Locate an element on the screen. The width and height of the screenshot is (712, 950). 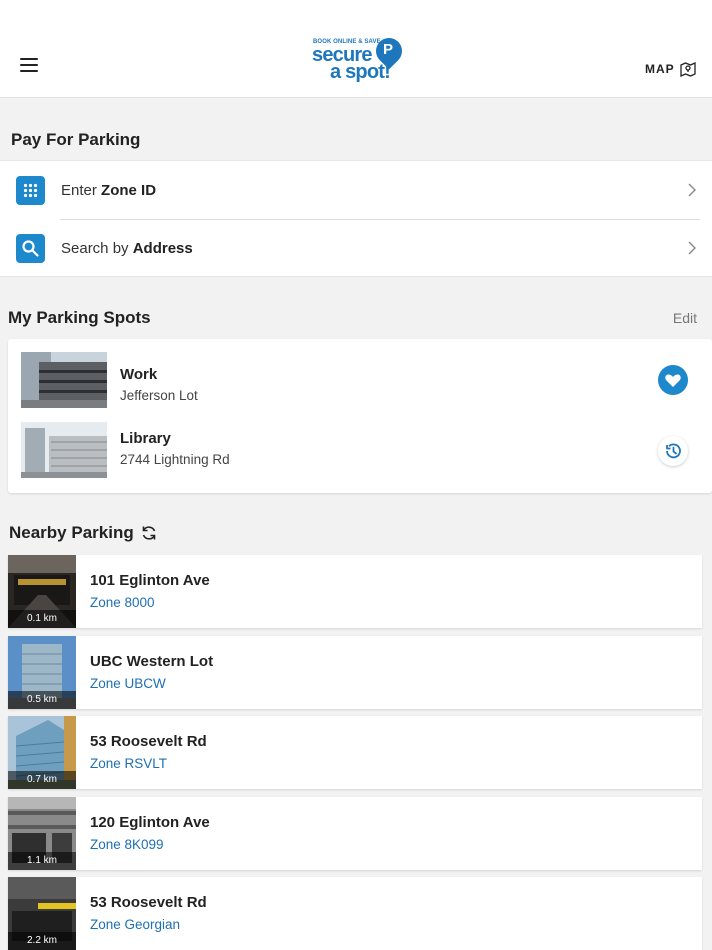
pay-for-parking-title: Pay For Parking is located at coordinates (76, 139).